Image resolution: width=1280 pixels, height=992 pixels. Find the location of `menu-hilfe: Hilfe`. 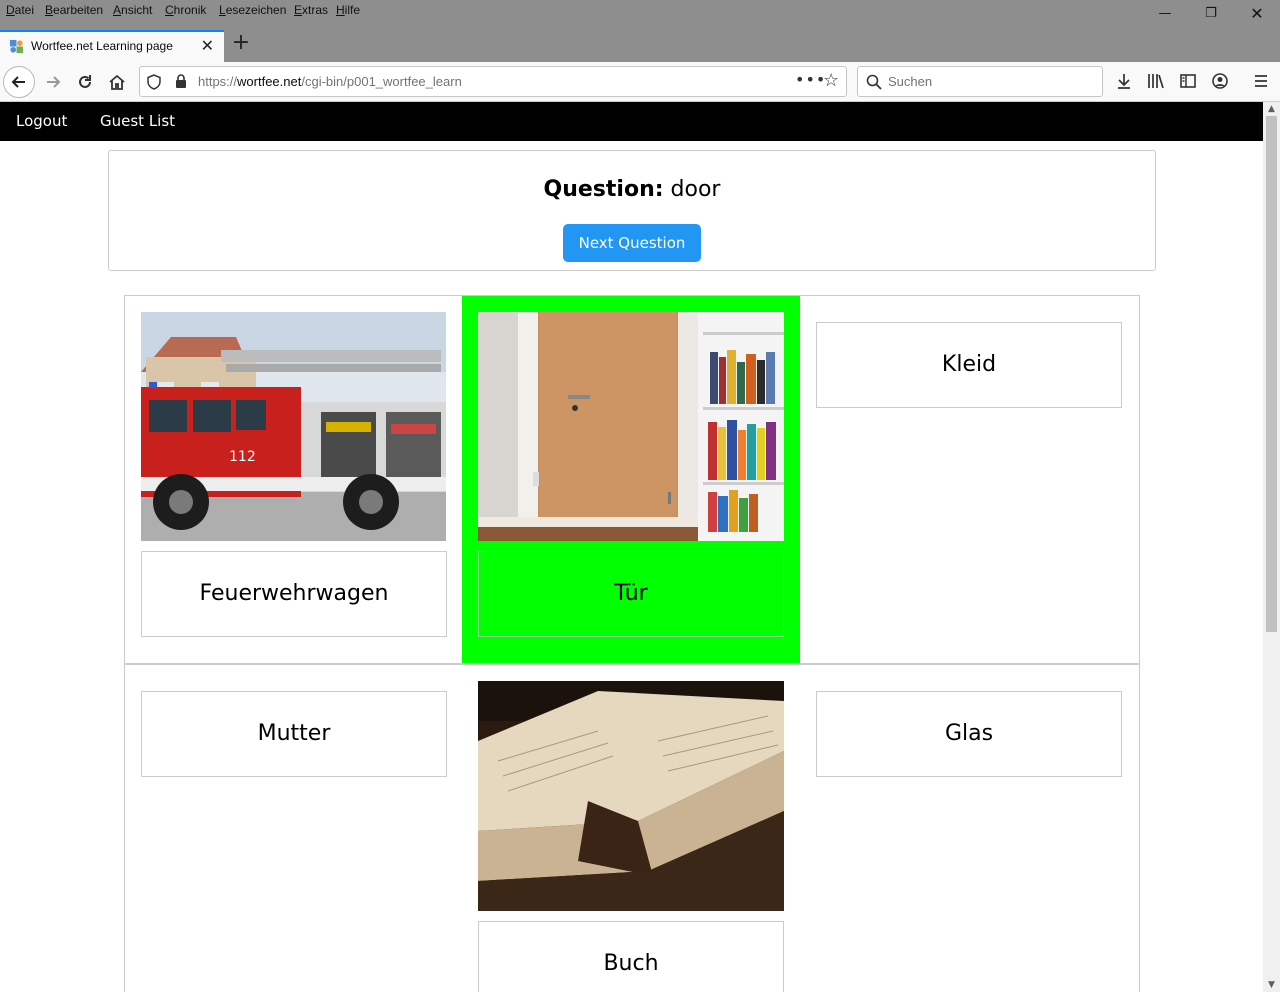

menu-hilfe: Hilfe is located at coordinates (348, 10).